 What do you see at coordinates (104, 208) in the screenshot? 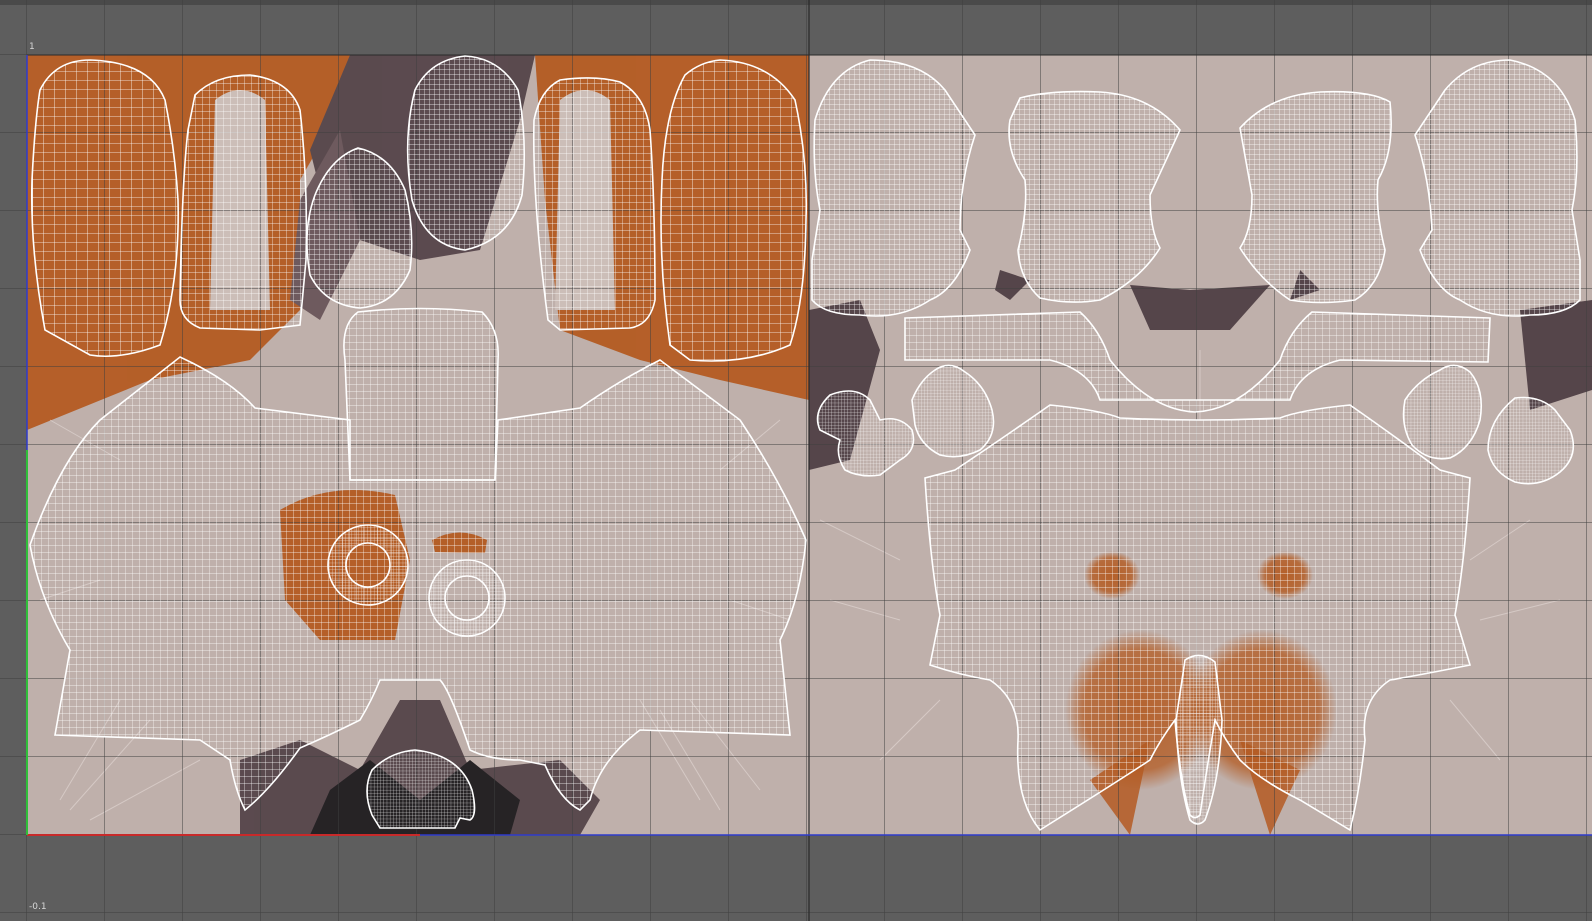
I see `uv-shell-ear-outer-left` at bounding box center [104, 208].